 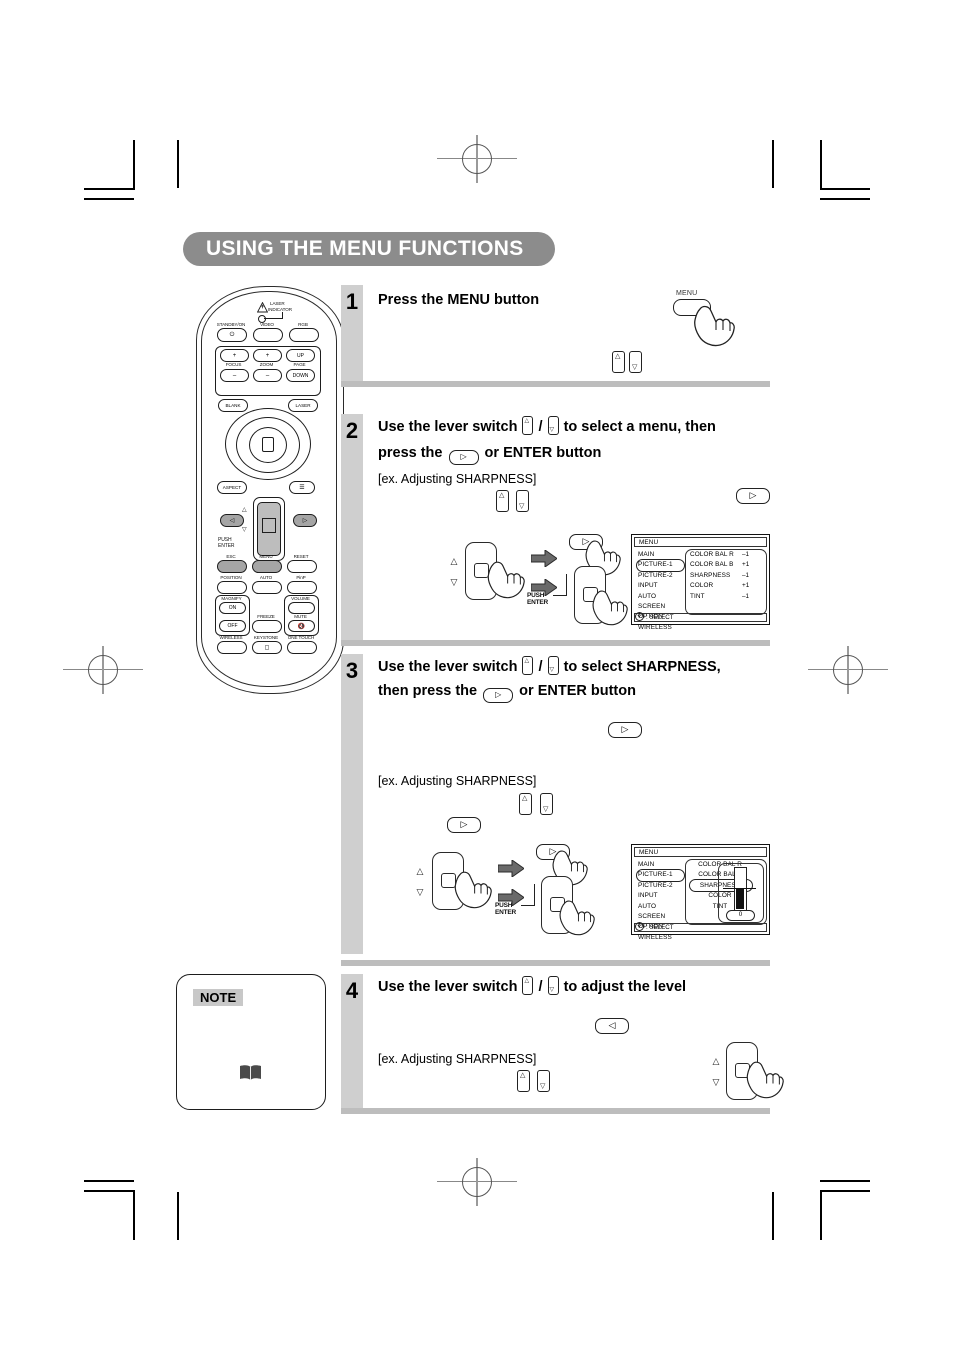 I want to click on aspect-button: ASPECT, so click(x=232, y=487).